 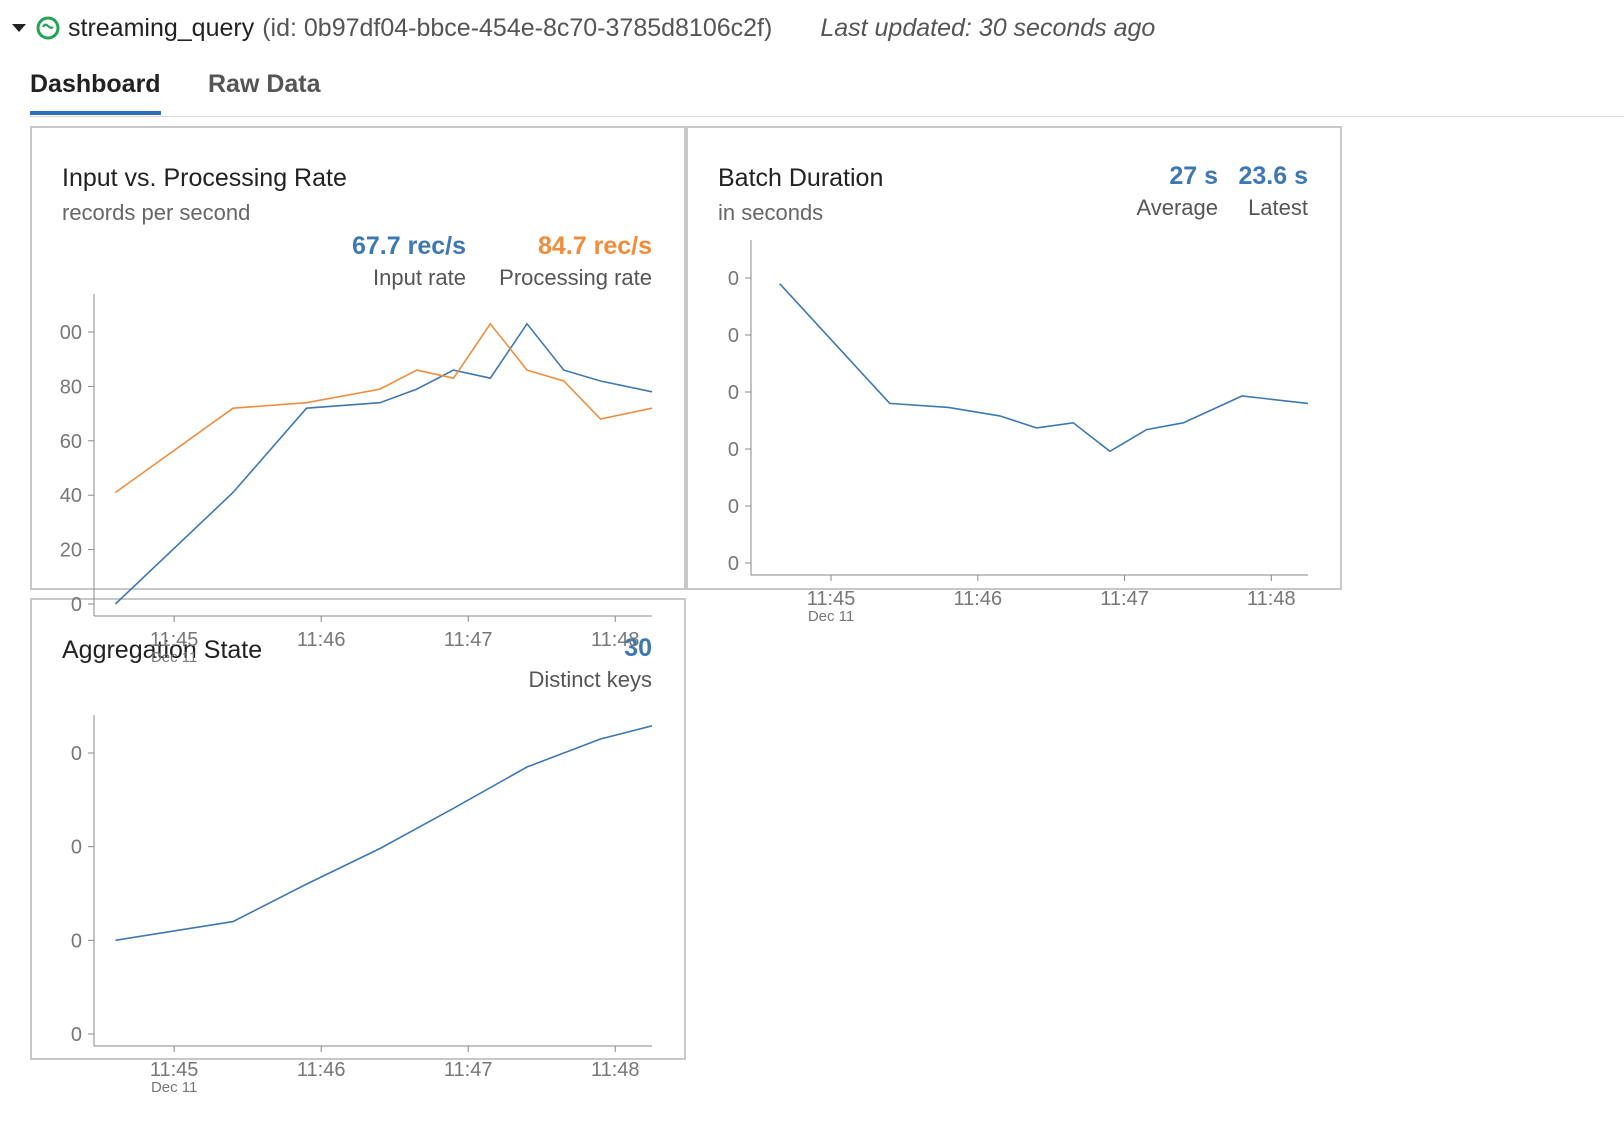 I want to click on chart-0-y-tick-label: 0, so click(x=76, y=605).